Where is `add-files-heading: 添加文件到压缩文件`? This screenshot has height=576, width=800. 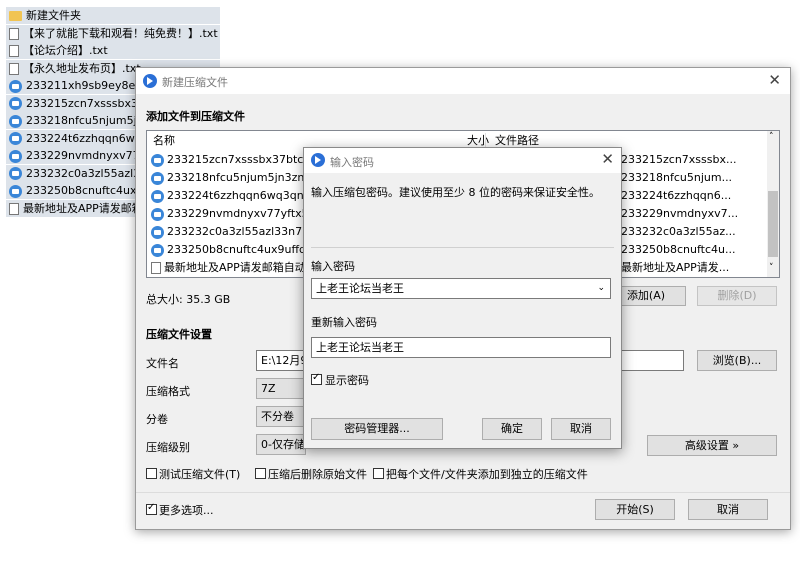 add-files-heading: 添加文件到压缩文件 is located at coordinates (195, 116).